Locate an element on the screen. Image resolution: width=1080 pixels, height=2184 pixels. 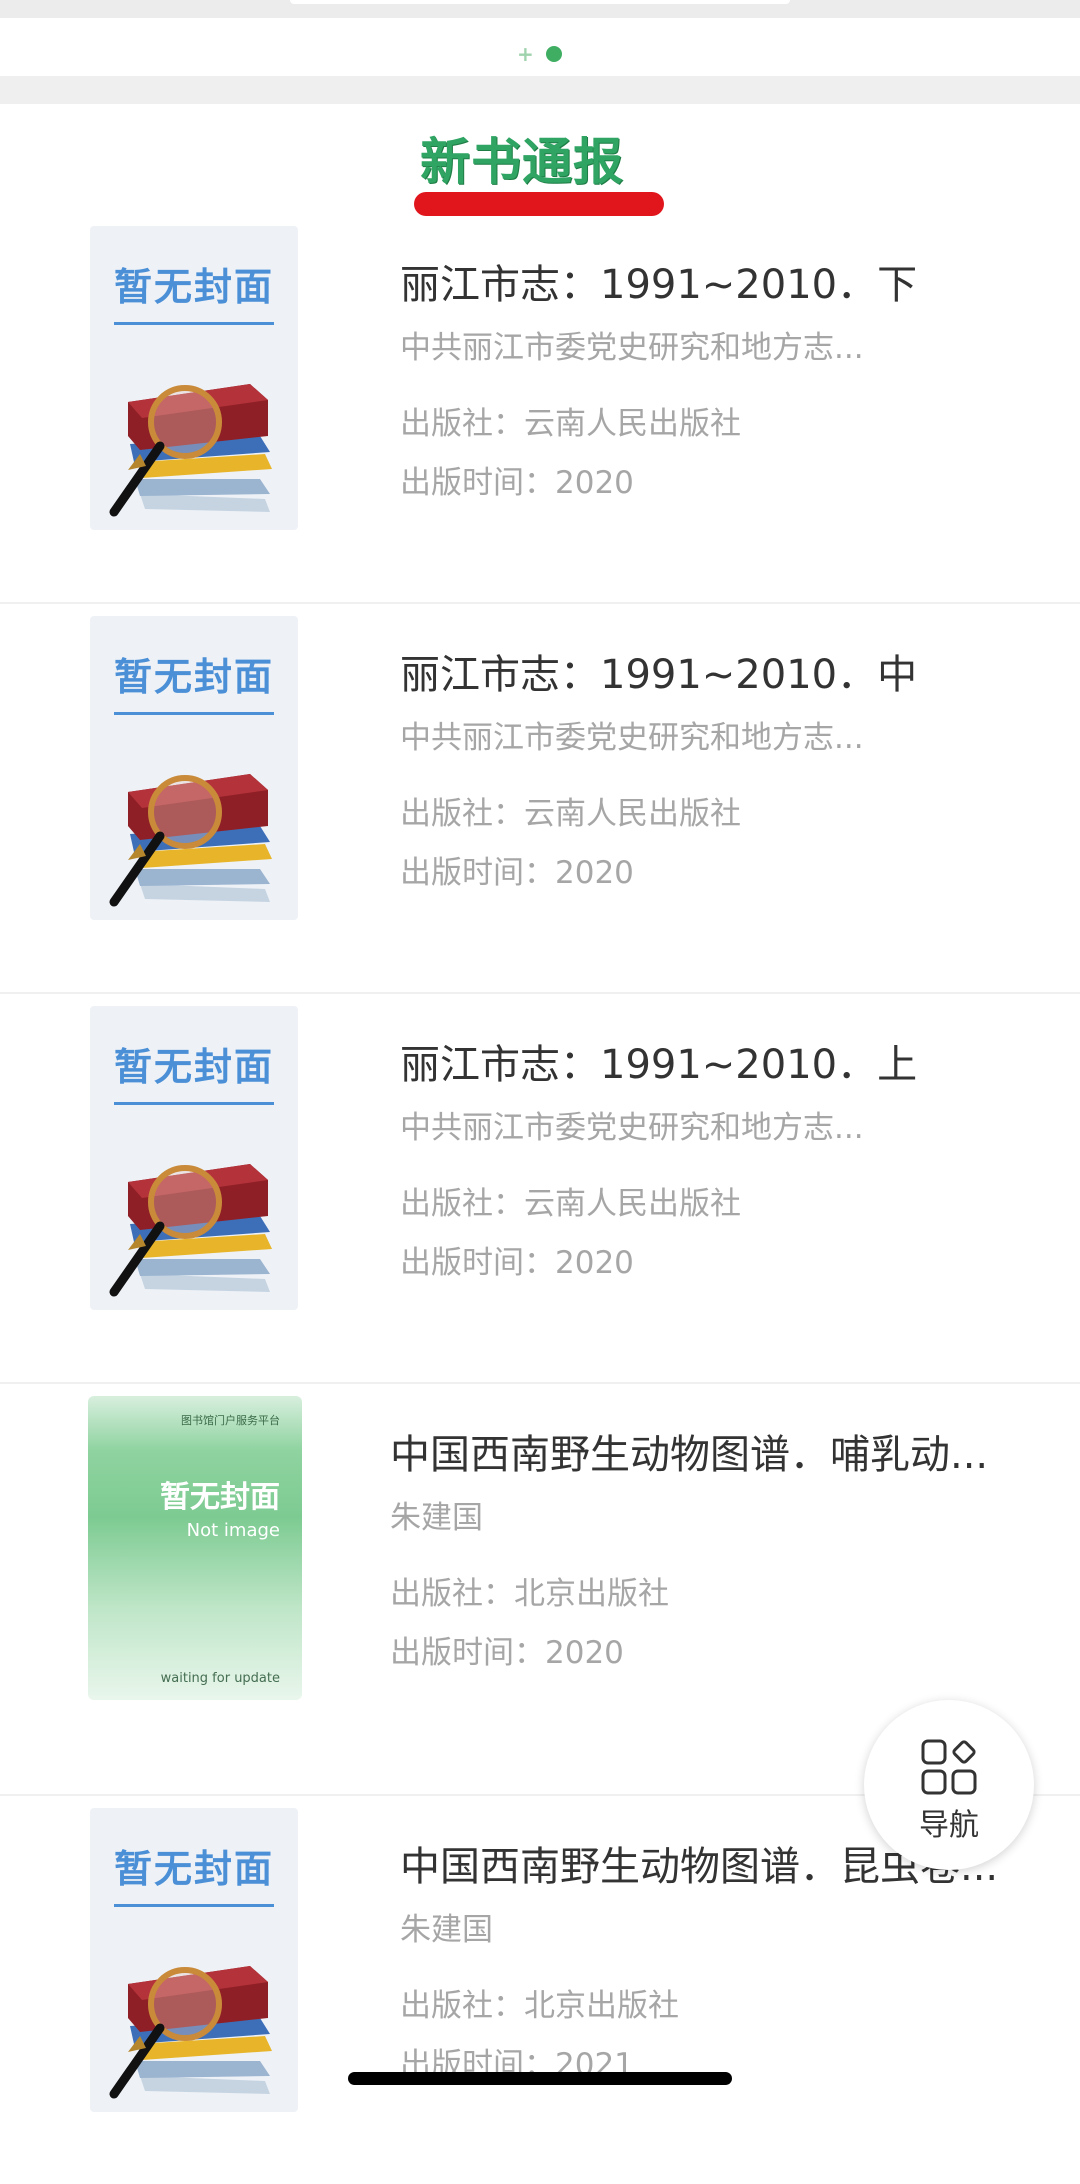
top-strip is located at coordinates (540, 9).